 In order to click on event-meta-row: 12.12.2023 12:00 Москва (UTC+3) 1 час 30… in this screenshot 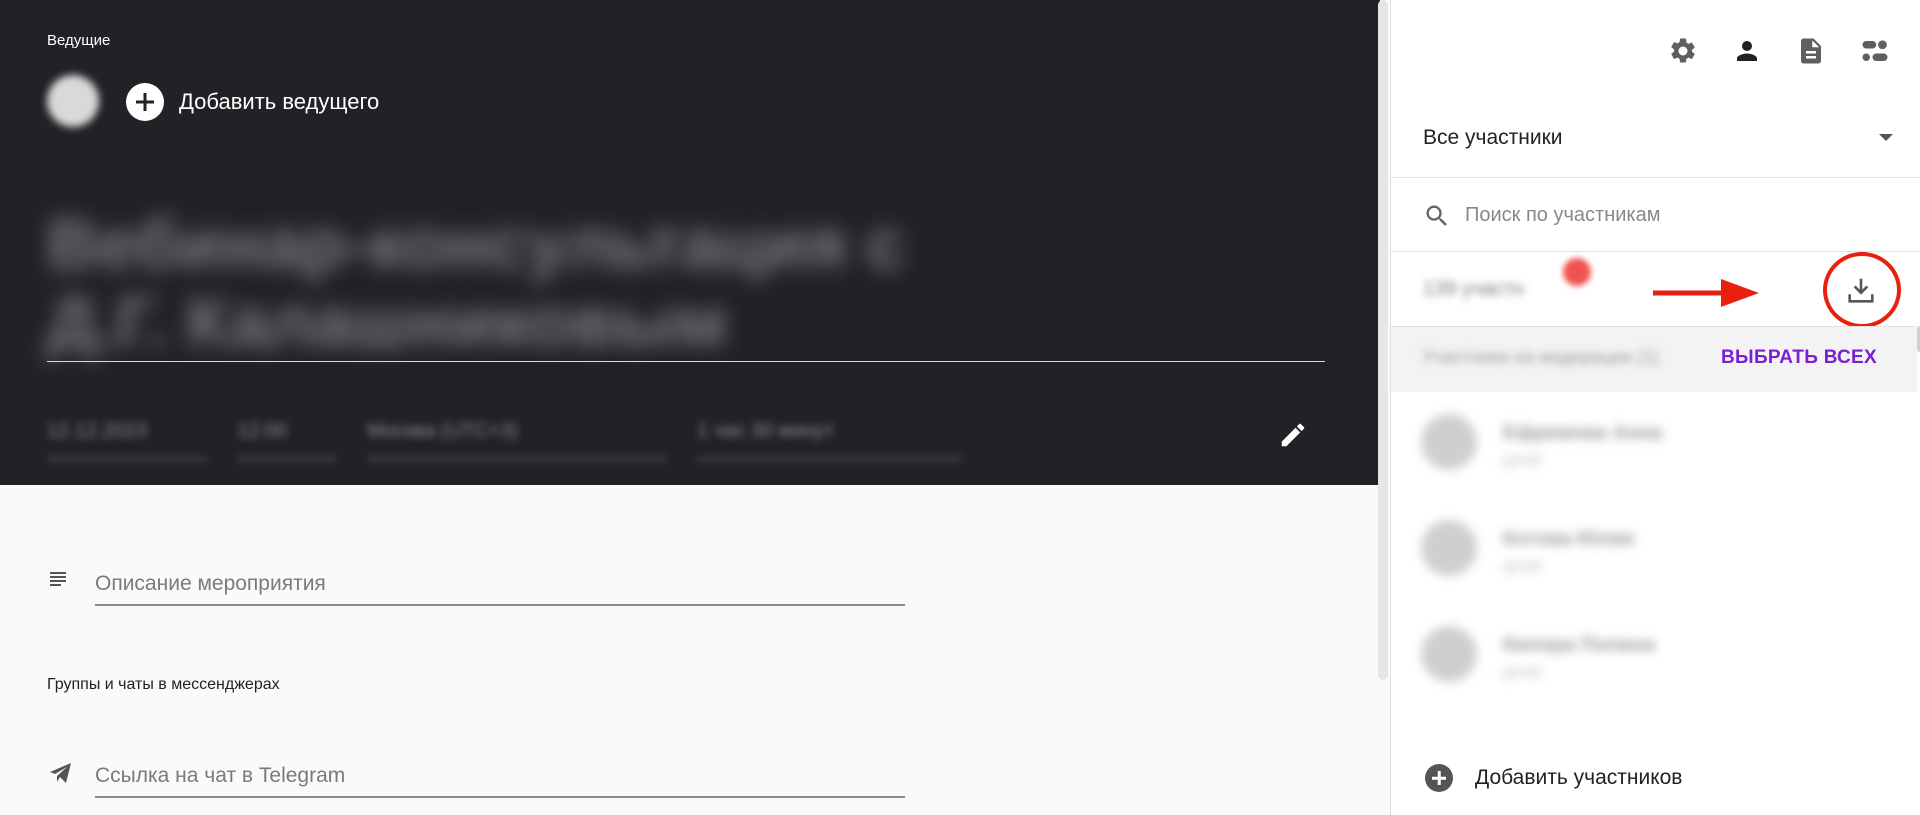, I will do `click(519, 435)`.